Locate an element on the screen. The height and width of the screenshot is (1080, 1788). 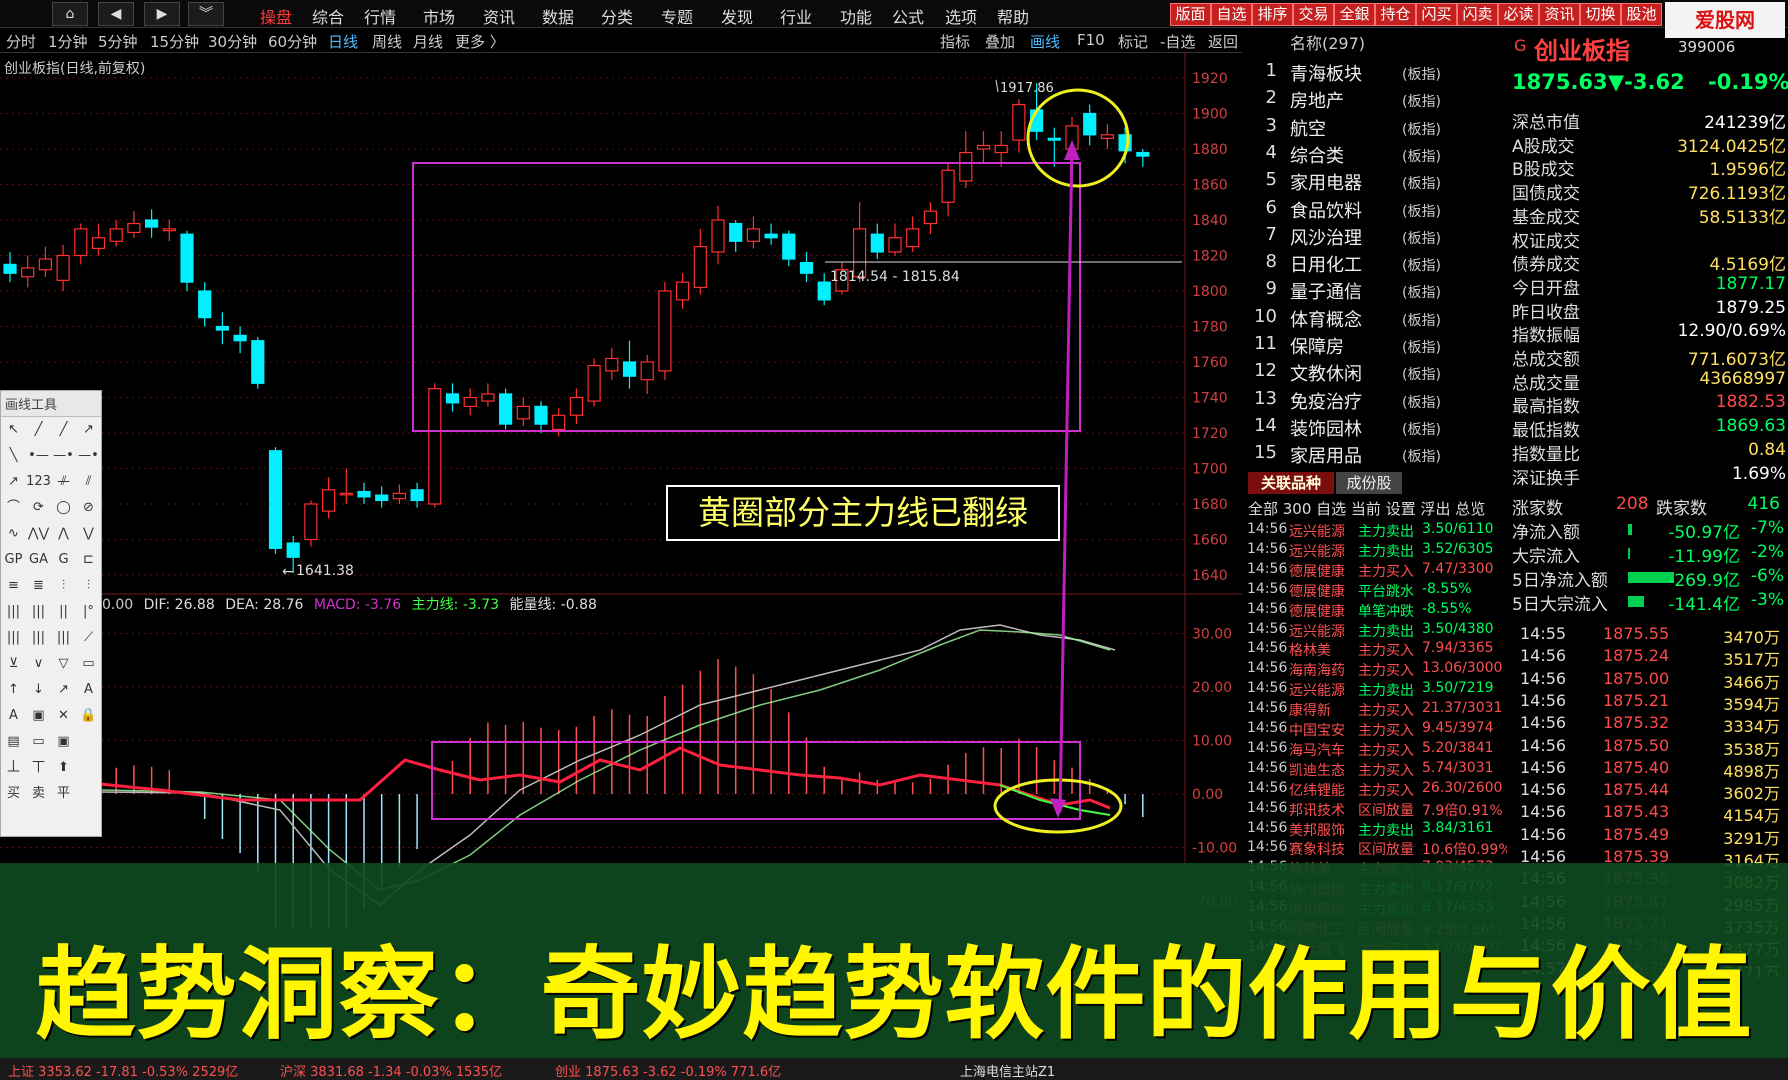
sector-row: 15 家居用品 (板指) is located at coordinates (1370, 455).